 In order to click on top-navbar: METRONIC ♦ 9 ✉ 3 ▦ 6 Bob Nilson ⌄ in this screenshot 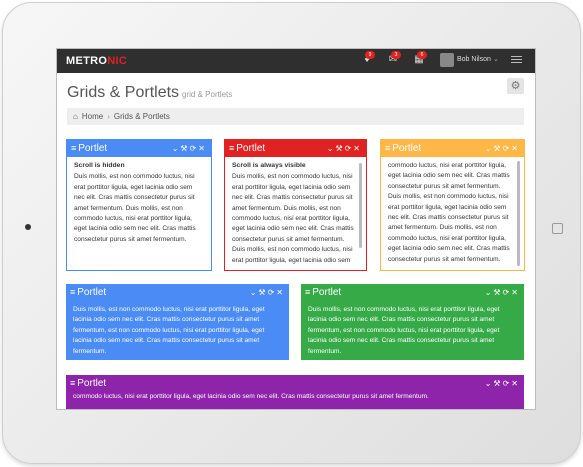, I will do `click(296, 61)`.